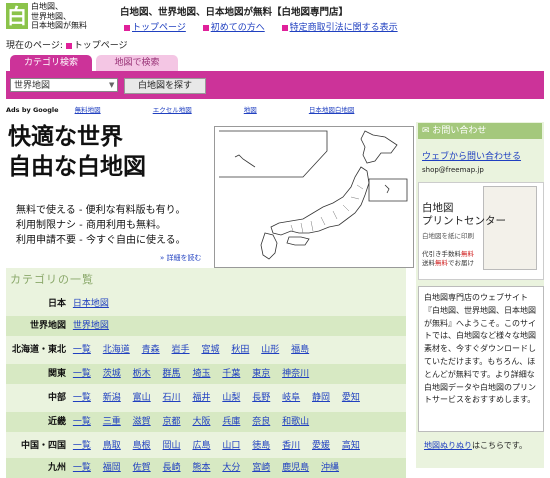 This screenshot has width=550, height=478. Describe the element at coordinates (201, 422) in the screenshot. I see `category-link: 大阪` at that location.